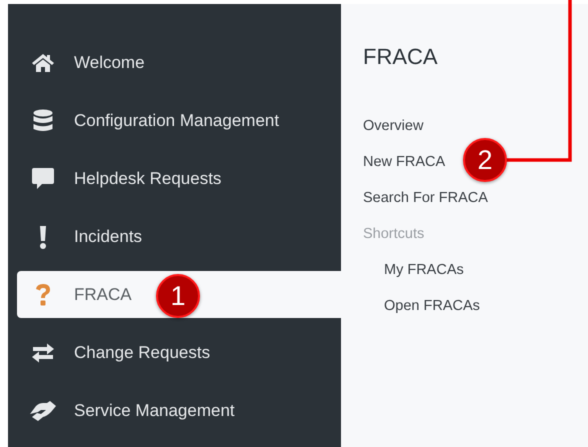 This screenshot has width=588, height=447. What do you see at coordinates (43, 236) in the screenshot?
I see `exclamation-icon` at bounding box center [43, 236].